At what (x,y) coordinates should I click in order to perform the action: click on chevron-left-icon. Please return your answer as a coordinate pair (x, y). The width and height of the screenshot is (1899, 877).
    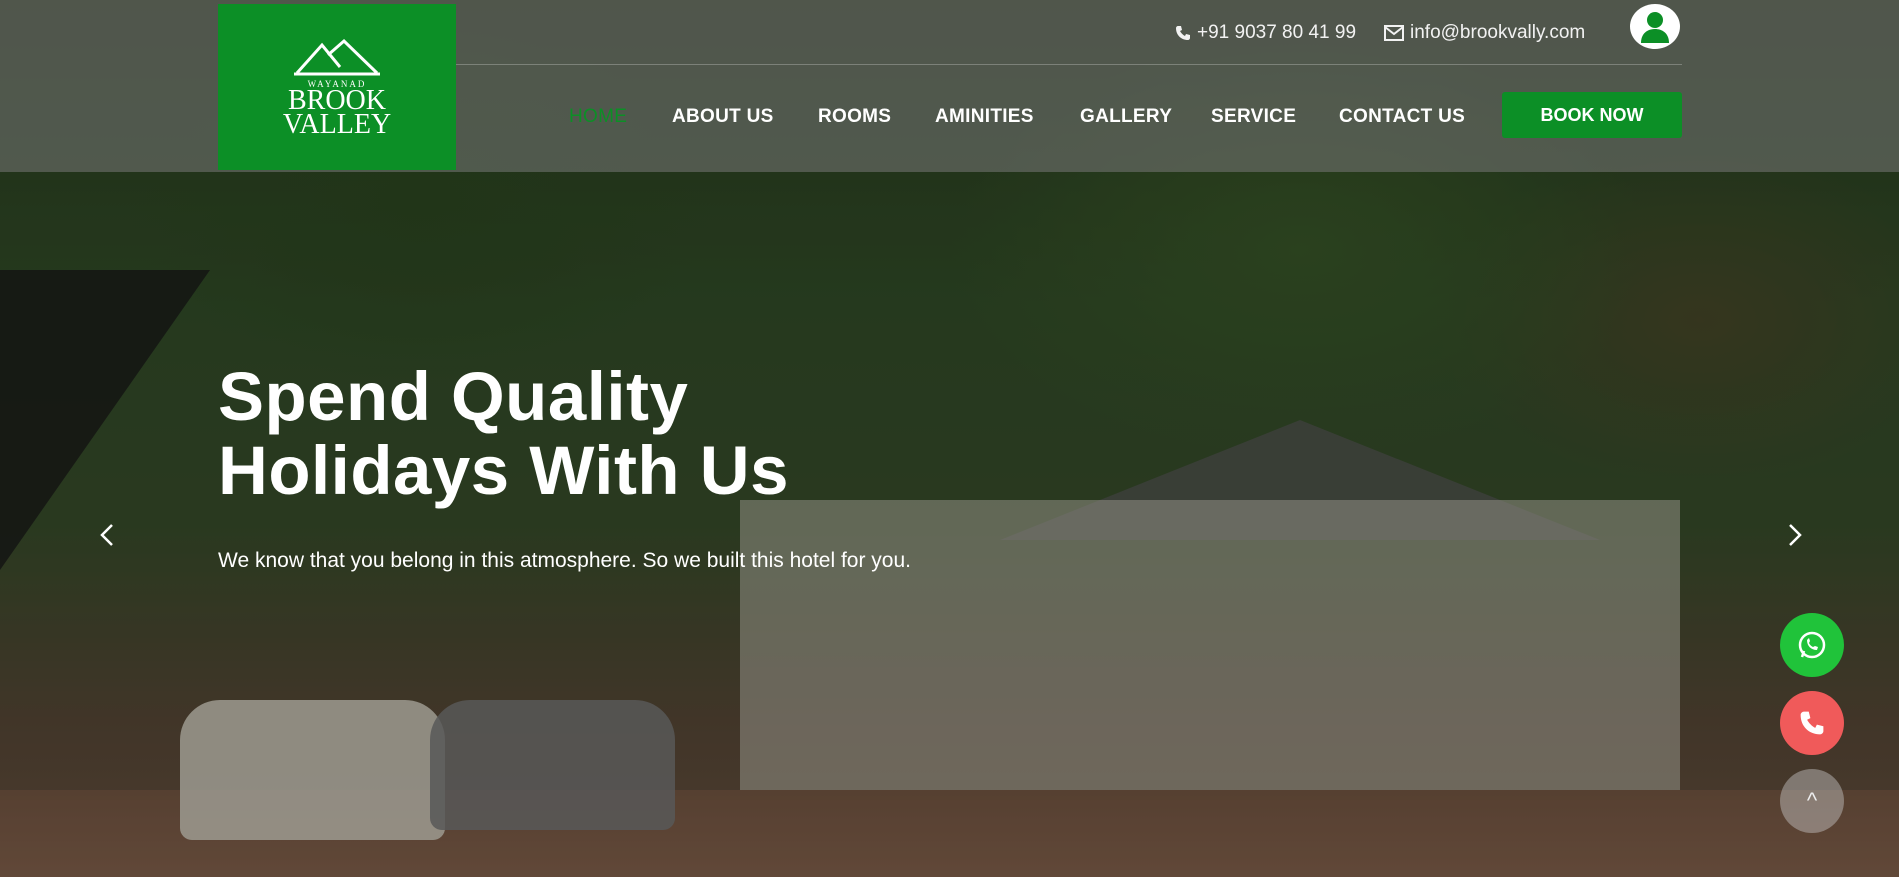
    Looking at the image, I should click on (106, 535).